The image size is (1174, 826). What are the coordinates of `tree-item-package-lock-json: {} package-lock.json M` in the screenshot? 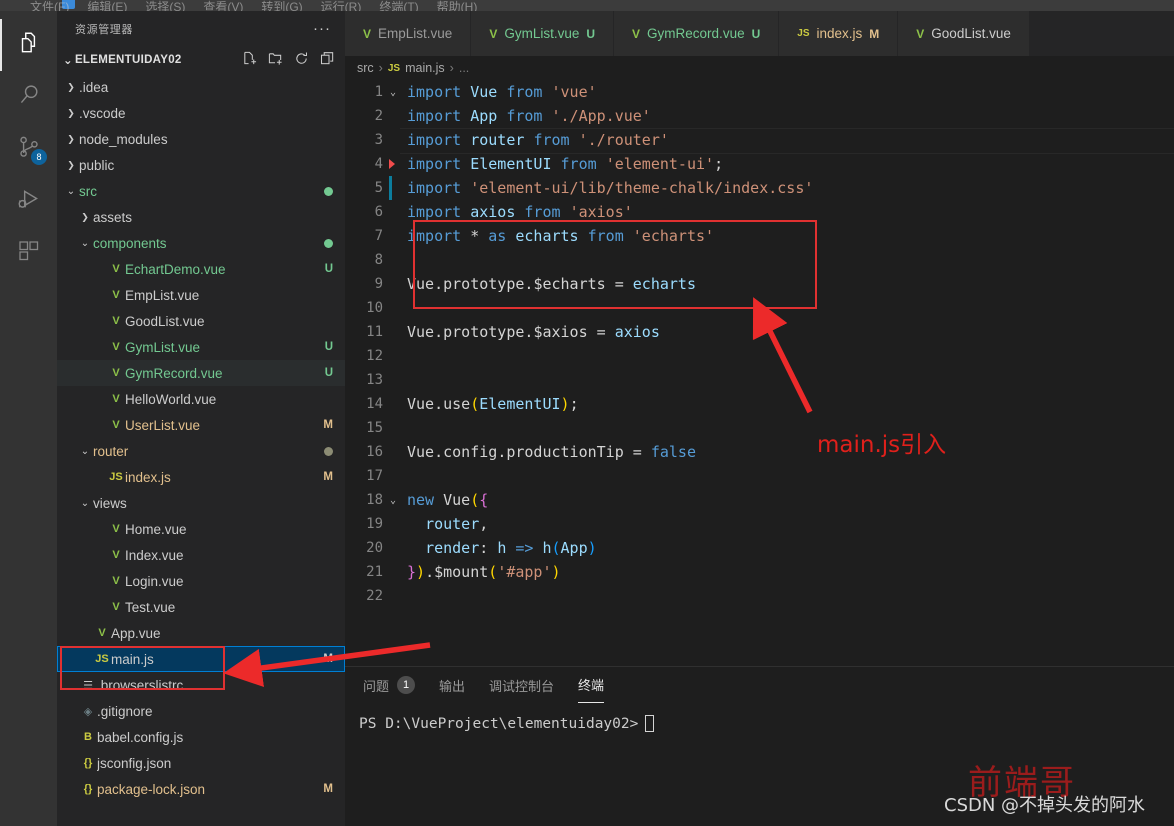 It's located at (201, 789).